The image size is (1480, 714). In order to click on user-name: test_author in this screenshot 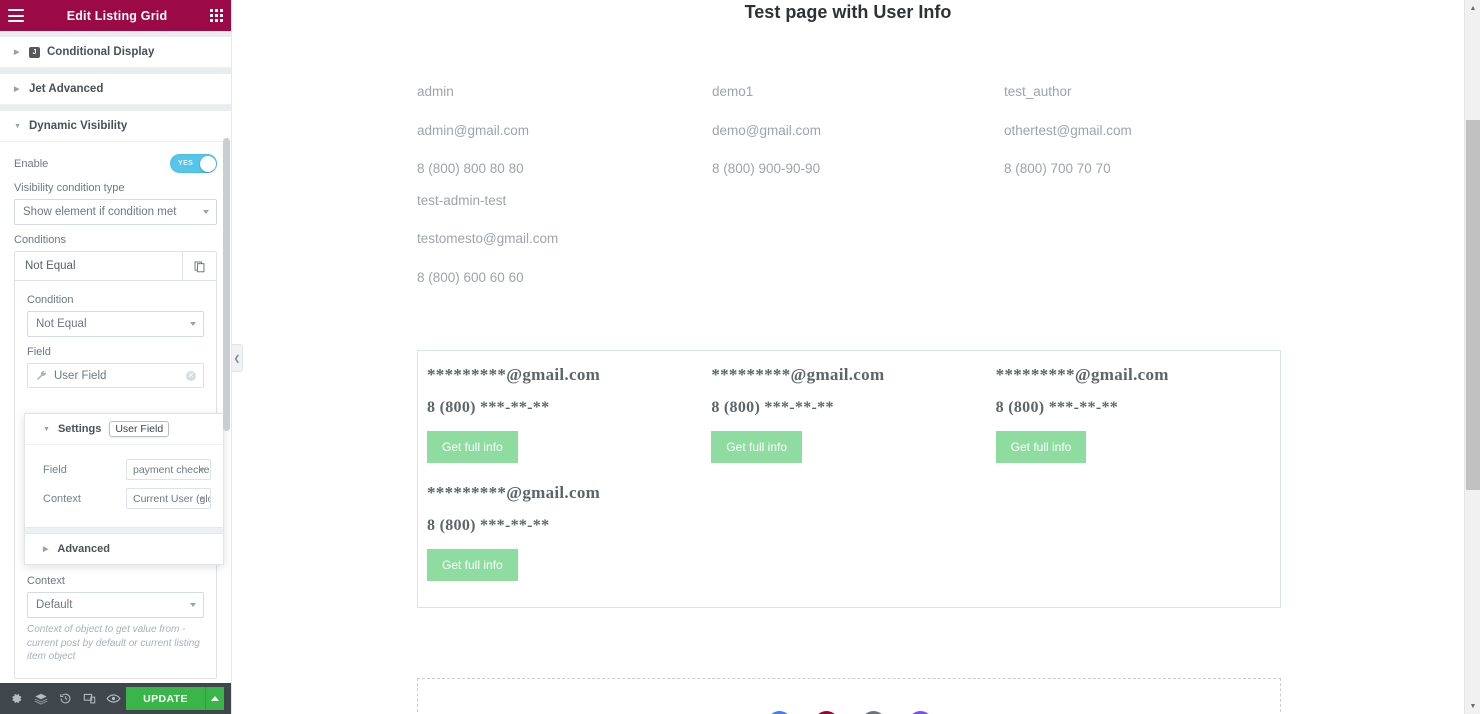, I will do `click(1038, 91)`.